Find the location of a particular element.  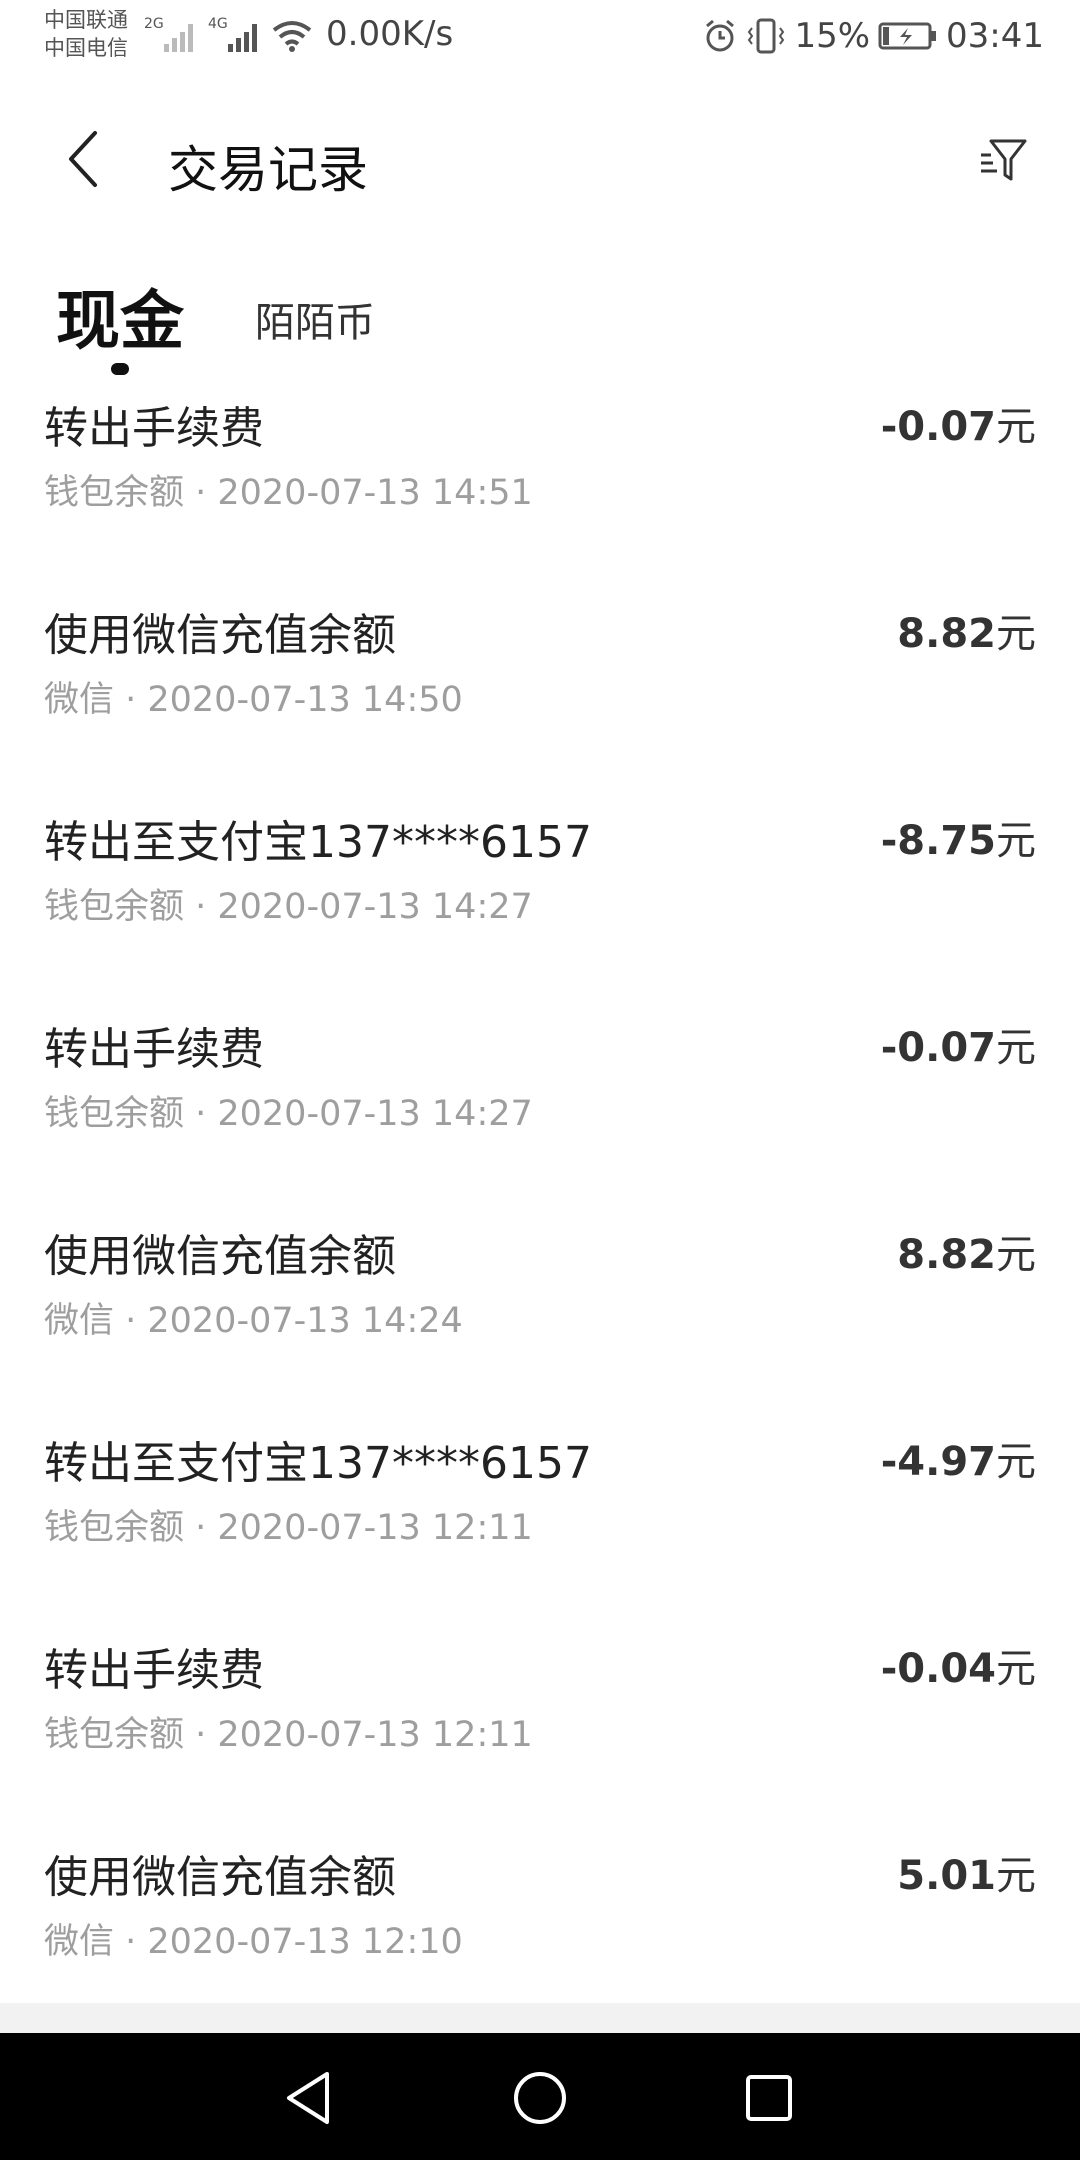

tab-momo-coin: 陌陌币 is located at coordinates (315, 319).